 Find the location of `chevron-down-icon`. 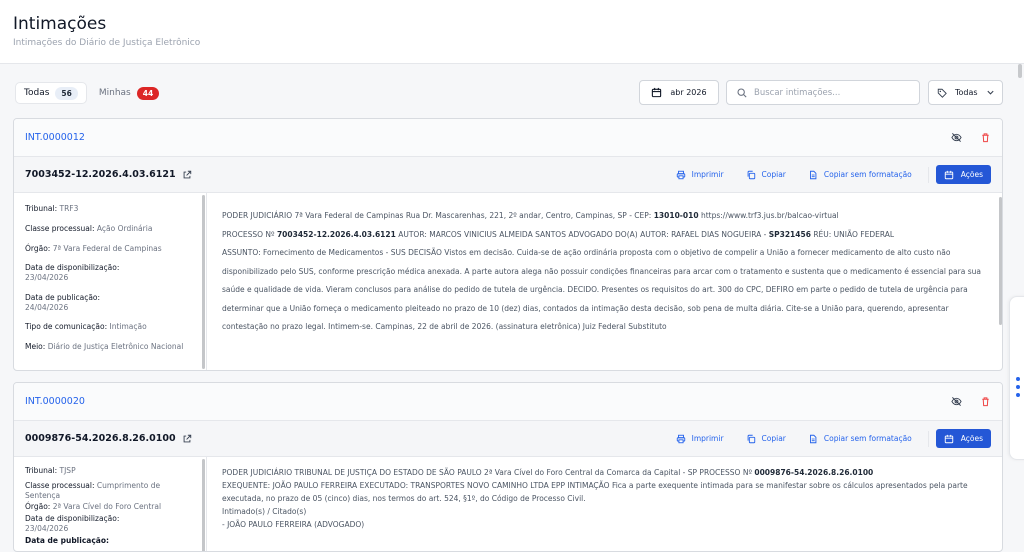

chevron-down-icon is located at coordinates (990, 92).